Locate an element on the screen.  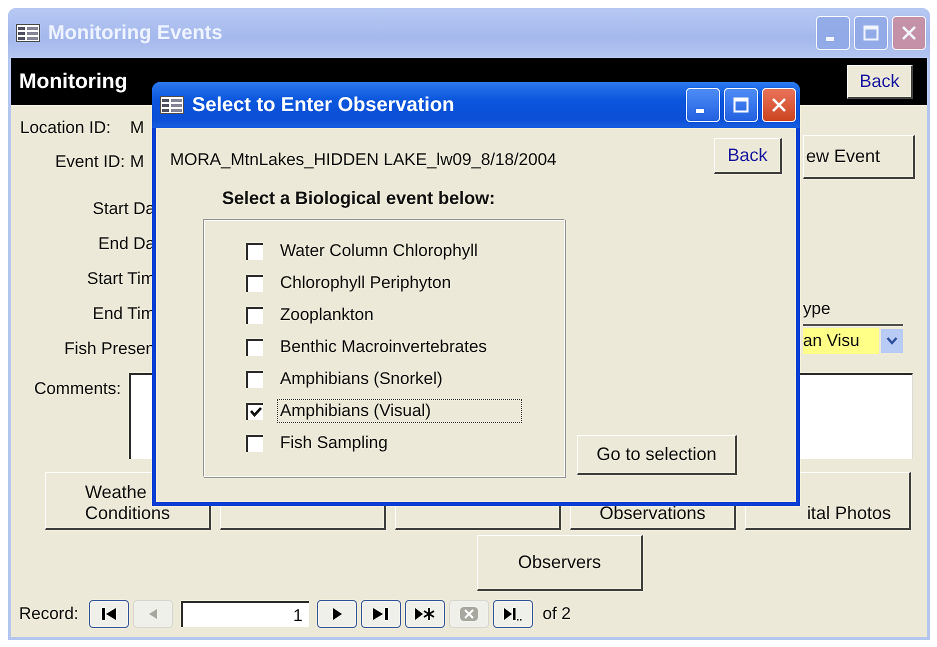
new-record-button is located at coordinates (424, 614).